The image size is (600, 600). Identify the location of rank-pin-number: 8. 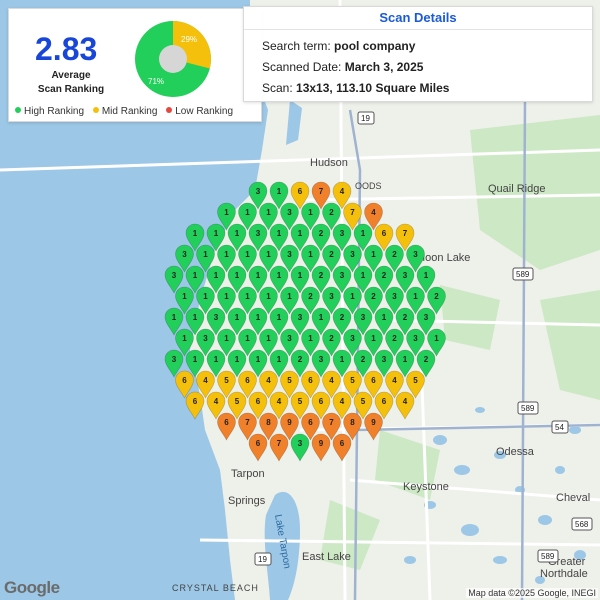
(268, 422).